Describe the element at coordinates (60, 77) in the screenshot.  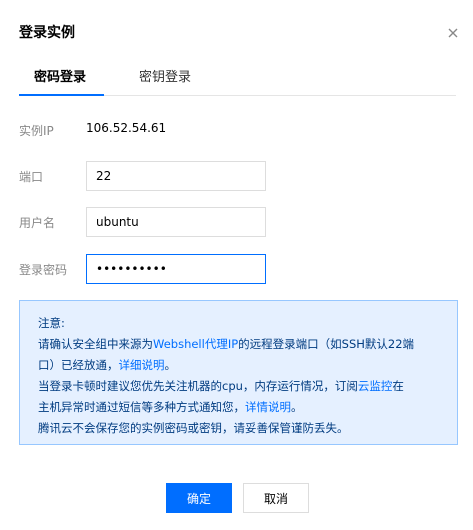
I see `tab-password-login-label: 密码登录` at that location.